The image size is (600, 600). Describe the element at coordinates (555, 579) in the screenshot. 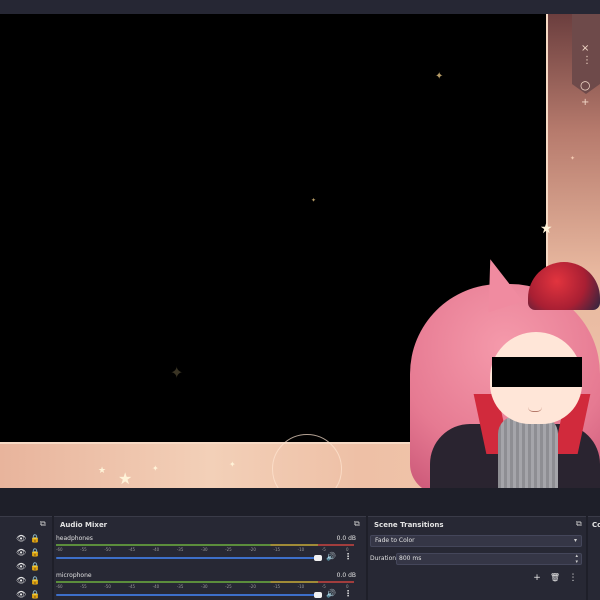

I see `remove-transition-button: 🗑` at that location.